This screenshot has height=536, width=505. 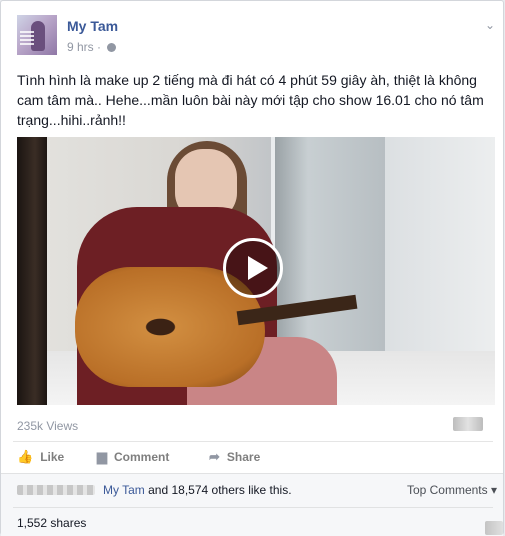 What do you see at coordinates (92, 26) in the screenshot?
I see `author-name: My Tam` at bounding box center [92, 26].